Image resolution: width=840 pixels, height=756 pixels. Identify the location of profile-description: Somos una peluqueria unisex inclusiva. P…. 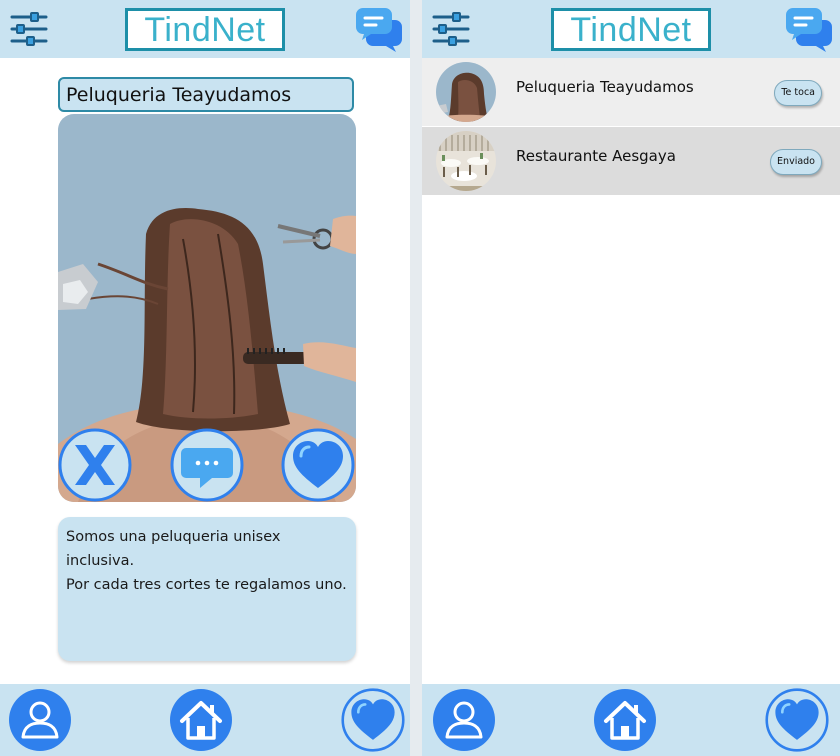
(207, 589).